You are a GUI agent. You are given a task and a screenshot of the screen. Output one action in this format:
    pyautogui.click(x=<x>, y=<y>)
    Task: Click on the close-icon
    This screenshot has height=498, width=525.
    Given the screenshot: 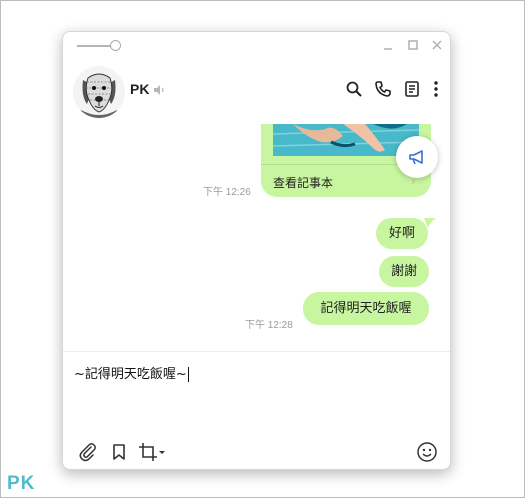 What is the action you would take?
    pyautogui.click(x=437, y=45)
    